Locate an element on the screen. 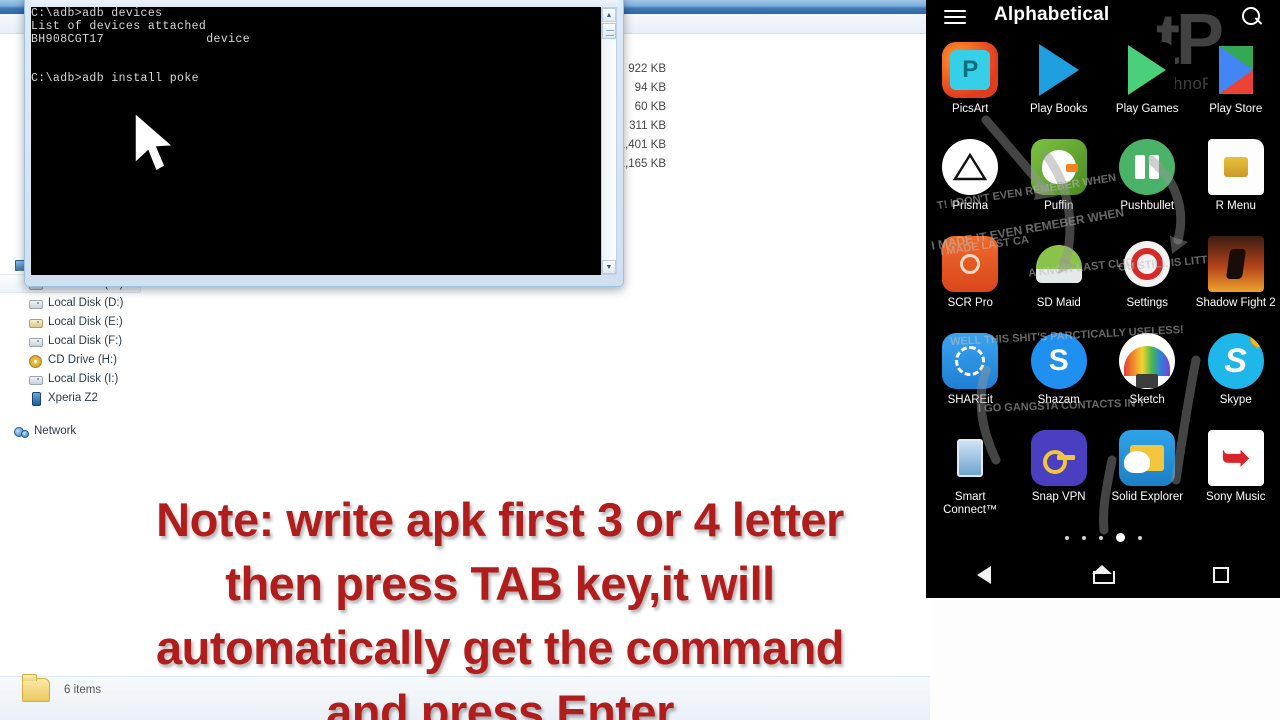 The width and height of the screenshot is (1280, 720). app-row: Prisma Puffin Pushbullet R Menu is located at coordinates (1103, 186).